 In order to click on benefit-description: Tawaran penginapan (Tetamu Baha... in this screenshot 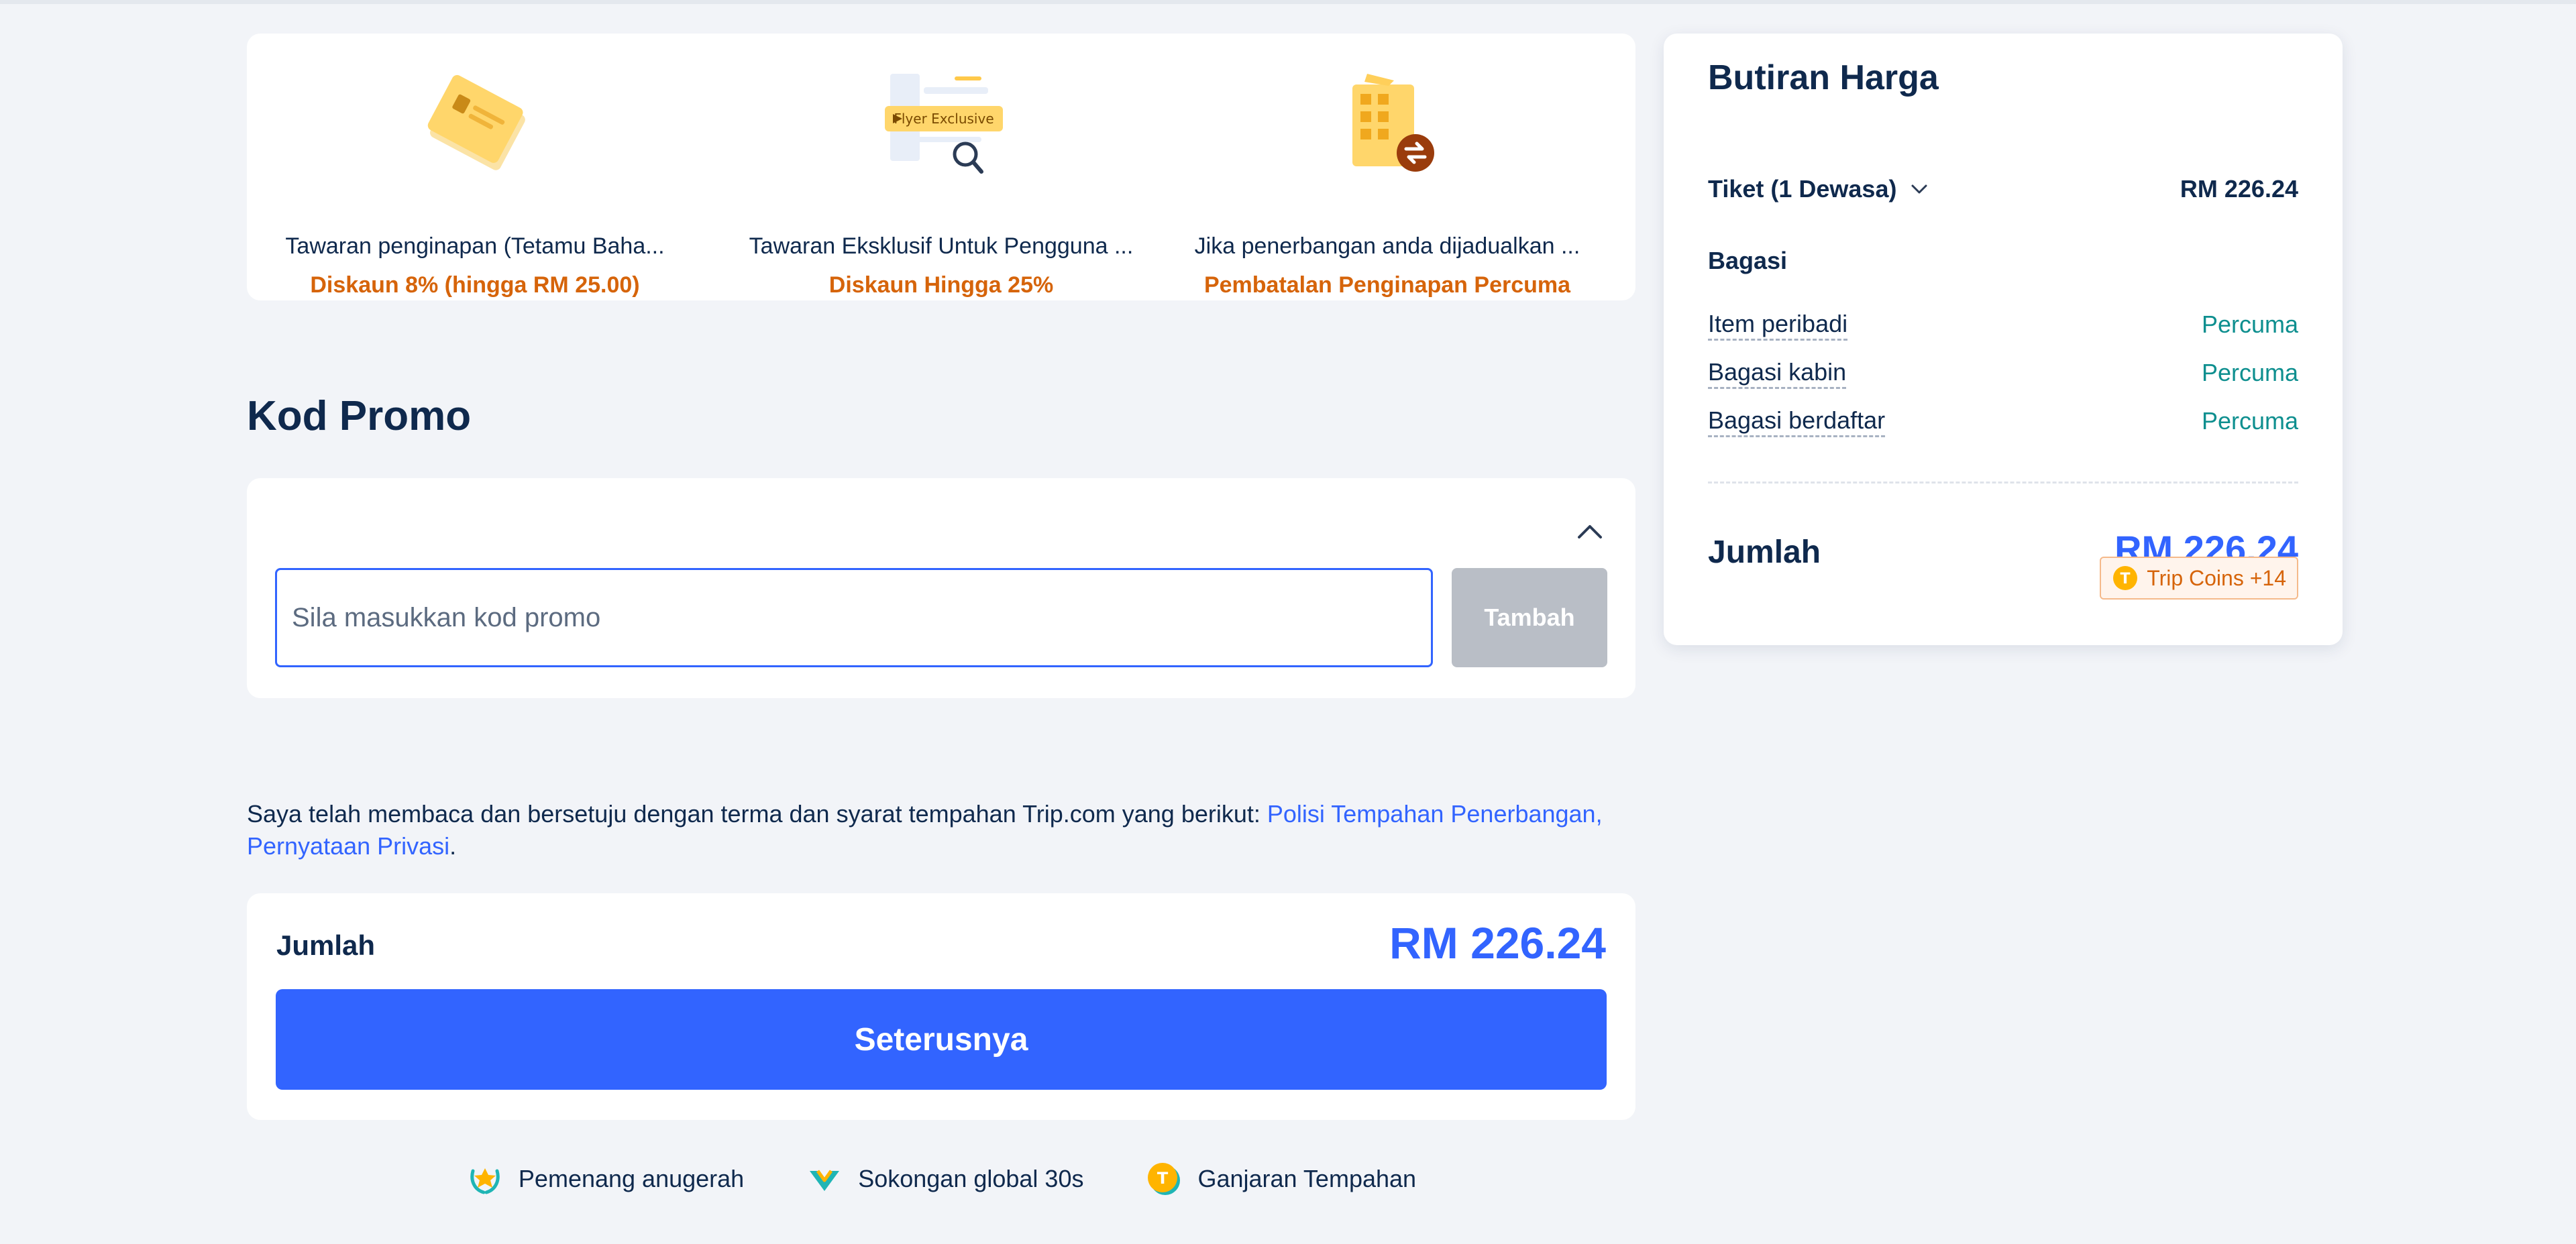, I will do `click(475, 246)`.